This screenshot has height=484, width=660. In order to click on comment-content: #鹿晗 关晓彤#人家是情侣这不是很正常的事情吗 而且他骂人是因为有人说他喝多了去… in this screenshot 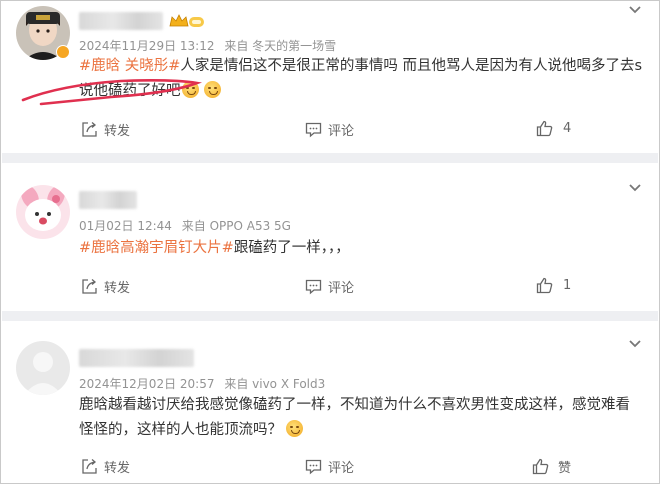, I will do `click(360, 79)`.